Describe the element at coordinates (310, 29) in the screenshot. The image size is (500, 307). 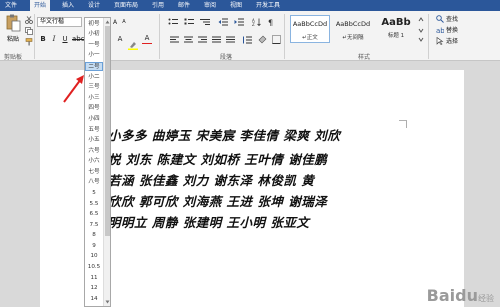
I see `style-normal: AaBbCcDd ↵正文` at that location.